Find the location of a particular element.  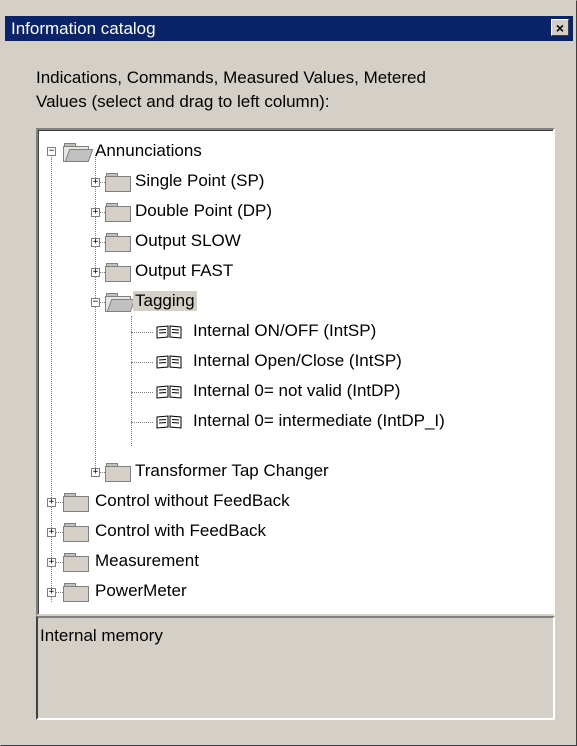

expand-powermeter-toggle: + is located at coordinates (51, 592).